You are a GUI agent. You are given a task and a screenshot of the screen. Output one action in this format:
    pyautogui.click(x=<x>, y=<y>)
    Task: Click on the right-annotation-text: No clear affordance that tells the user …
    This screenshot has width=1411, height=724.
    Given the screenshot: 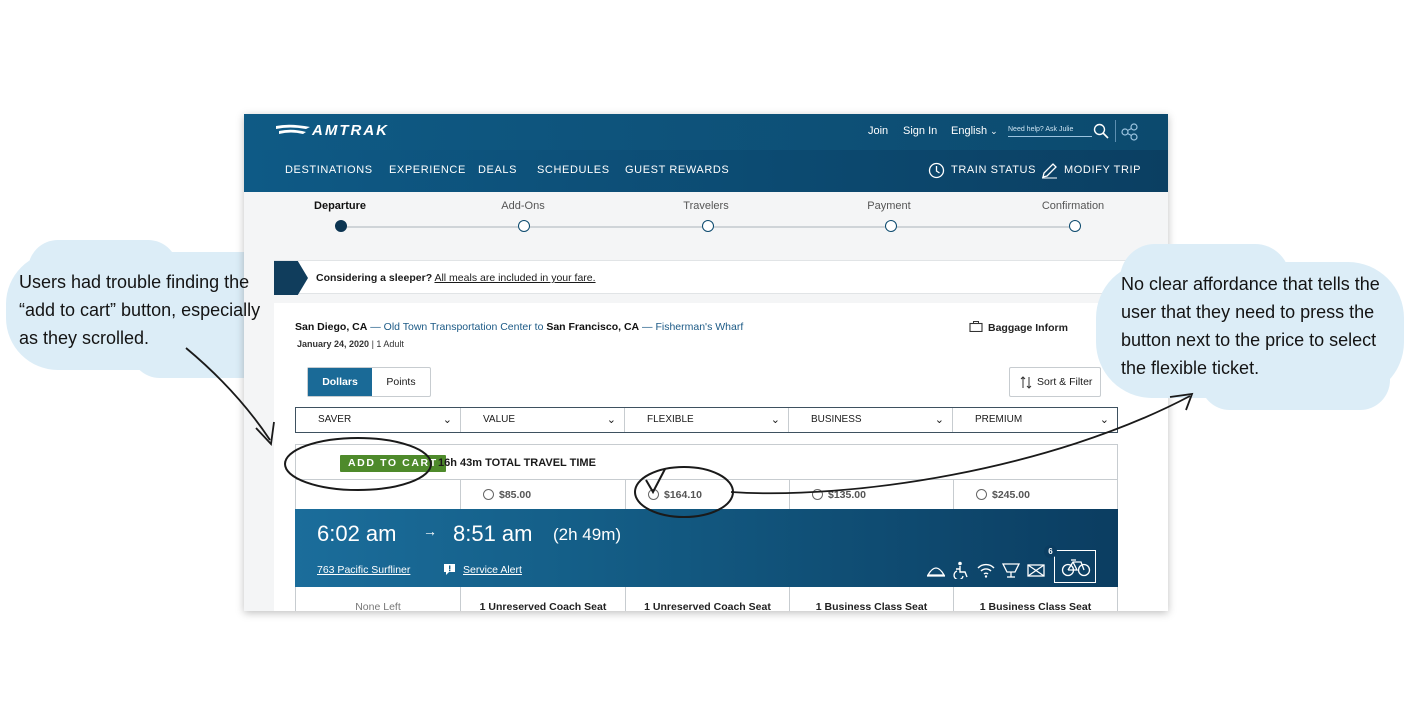 What is the action you would take?
    pyautogui.click(x=1250, y=326)
    